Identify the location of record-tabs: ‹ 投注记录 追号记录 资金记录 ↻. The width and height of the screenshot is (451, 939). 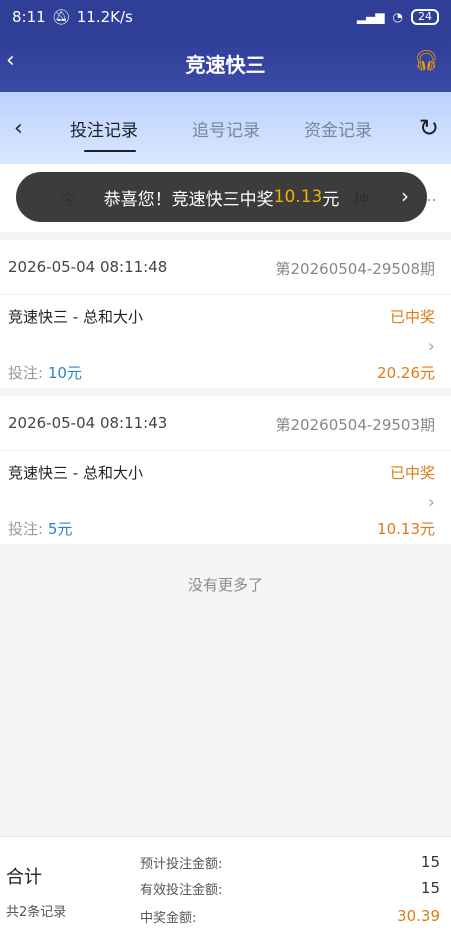
(225, 128).